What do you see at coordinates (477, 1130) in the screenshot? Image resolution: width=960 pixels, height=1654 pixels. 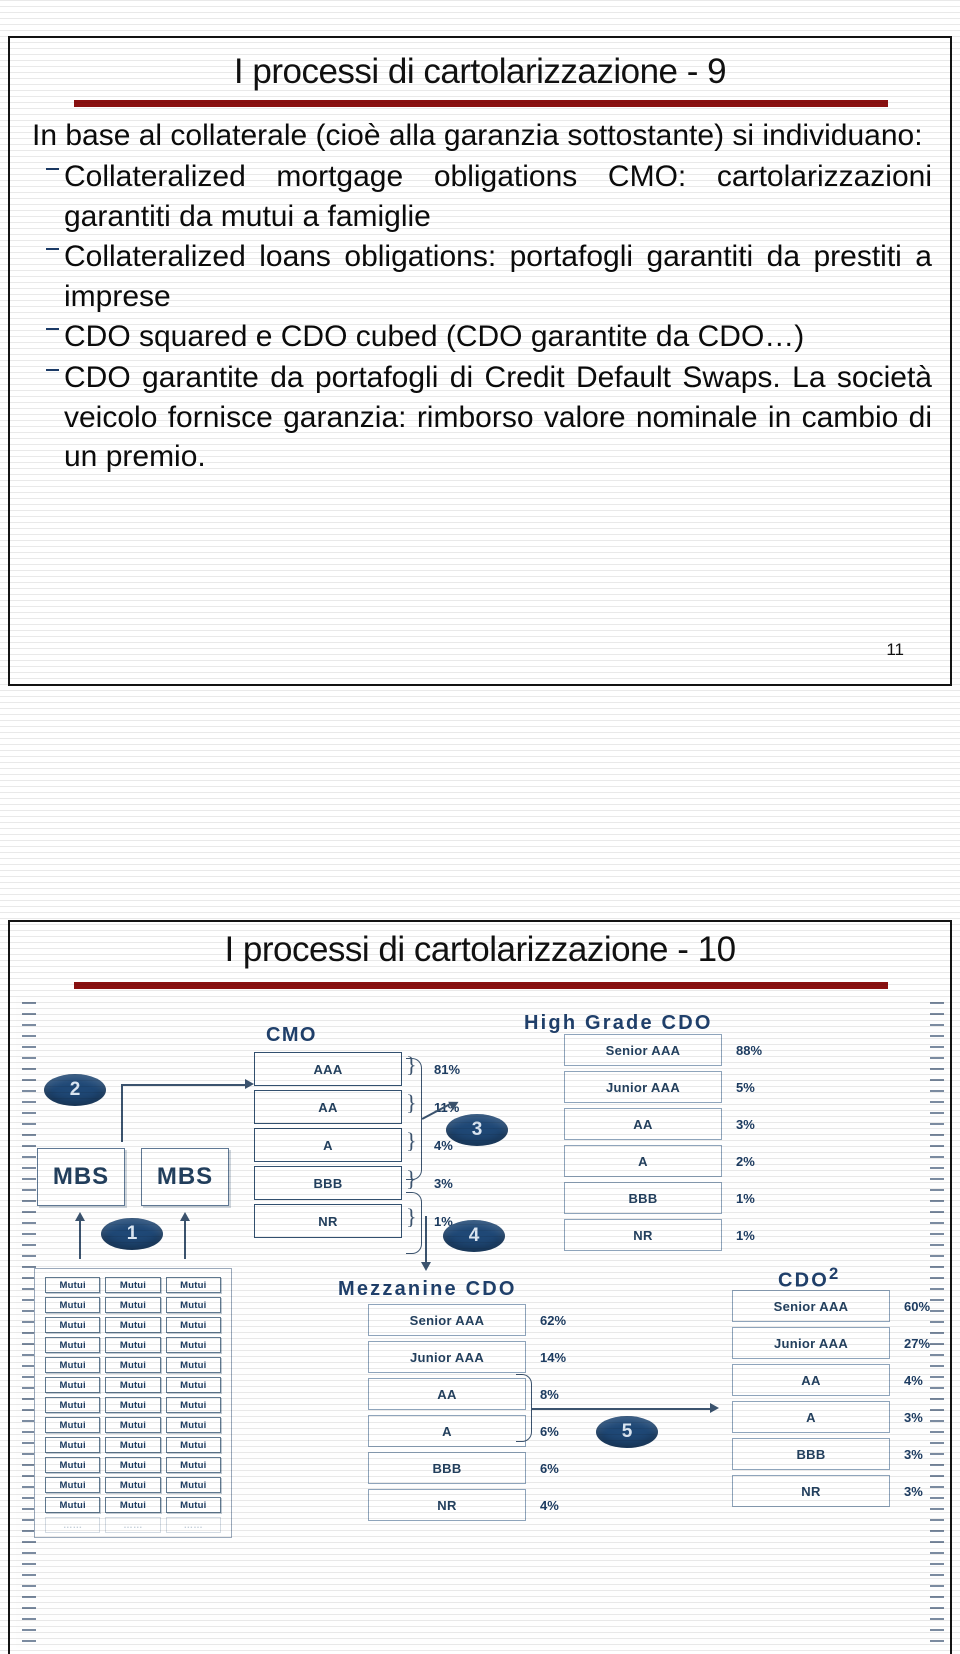 I see `step-badge-3: 3` at bounding box center [477, 1130].